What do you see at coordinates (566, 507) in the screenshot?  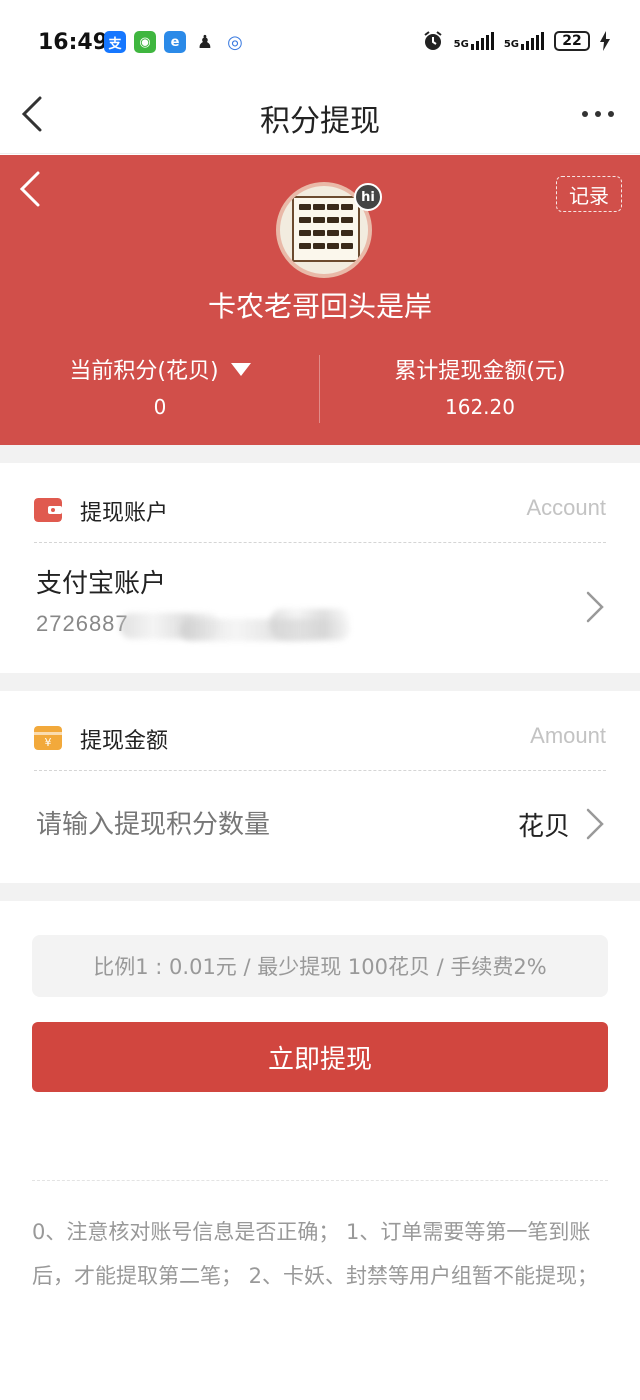 I see `account-section-en: Account` at bounding box center [566, 507].